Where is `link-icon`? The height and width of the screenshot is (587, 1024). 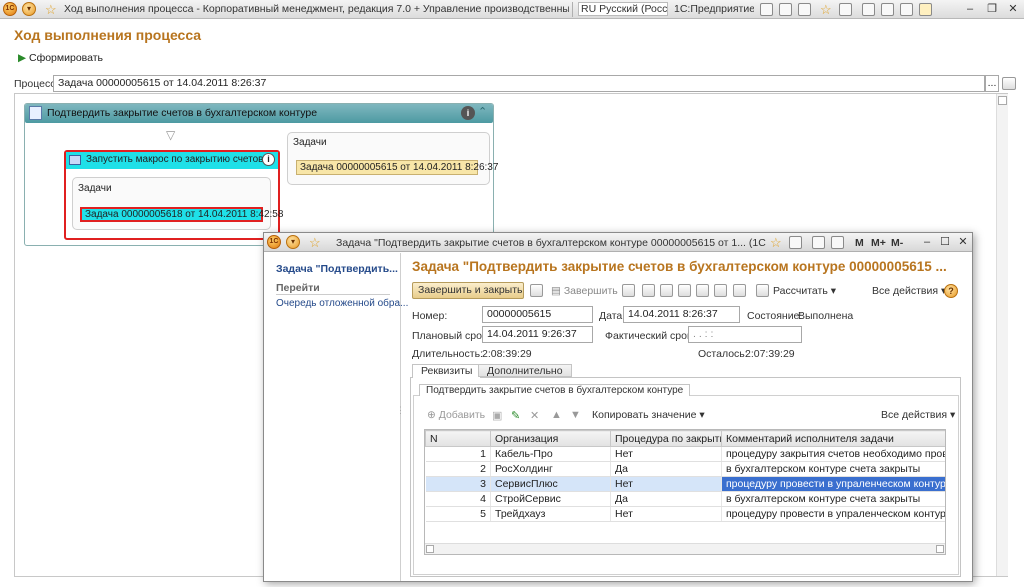 link-icon is located at coordinates (684, 290).